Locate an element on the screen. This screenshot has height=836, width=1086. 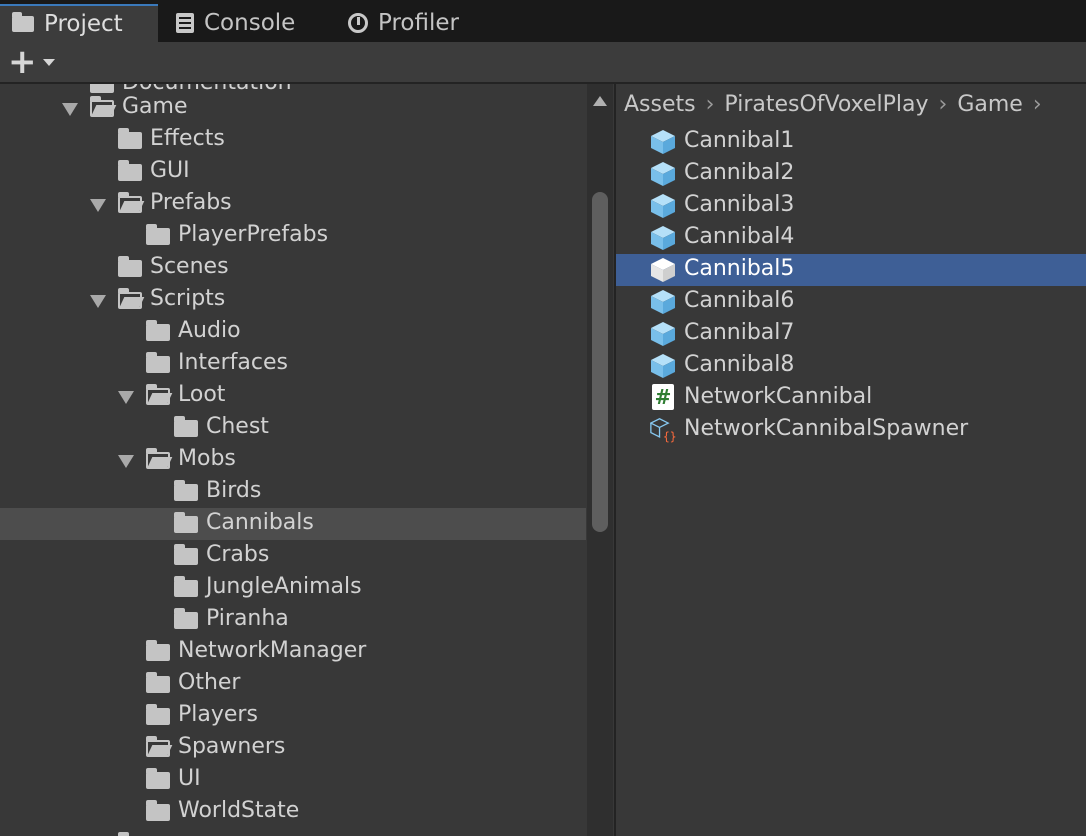
tree-item-cannibals: Cannibals is located at coordinates (293, 524).